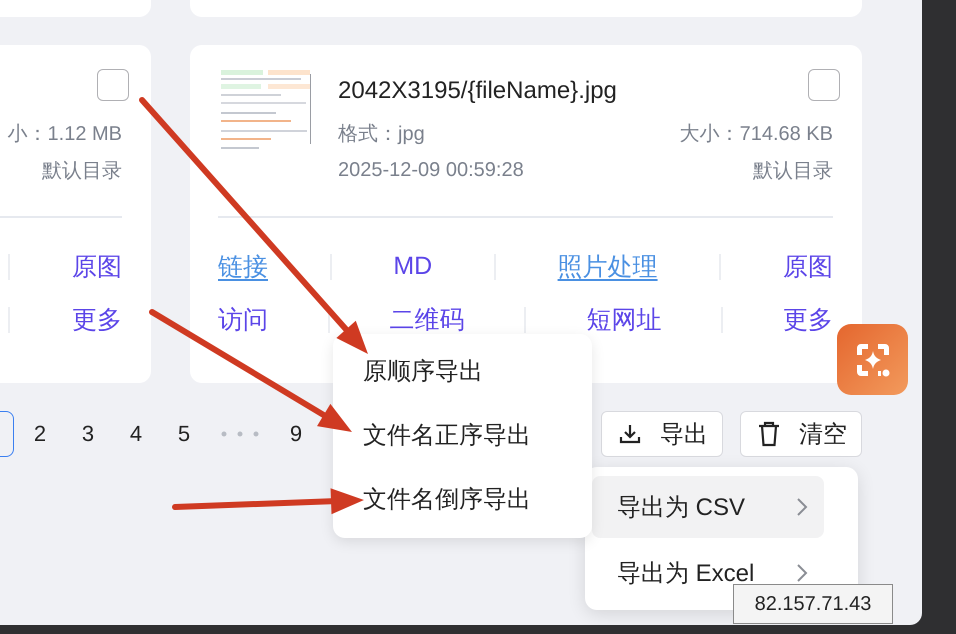 Image resolution: width=956 pixels, height=634 pixels. Describe the element at coordinates (447, 500) in the screenshot. I see `menu-item: 文件名倒序导出` at that location.